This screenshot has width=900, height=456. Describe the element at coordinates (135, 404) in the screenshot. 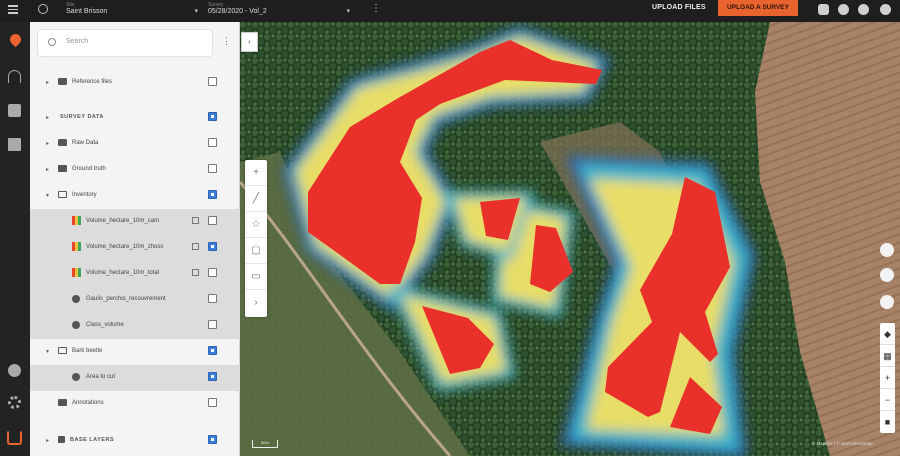

I see `layer-row: Annotations` at that location.